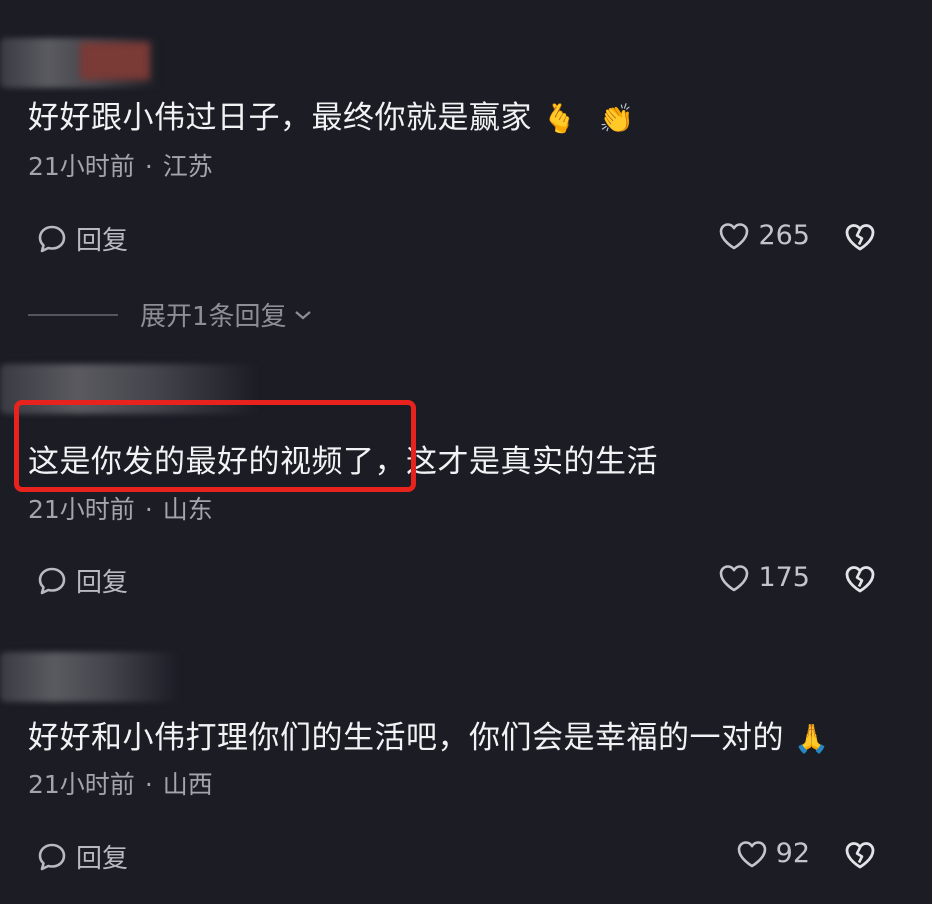 The image size is (932, 904). Describe the element at coordinates (560, 118) in the screenshot. I see `emoji: 🫰` at that location.